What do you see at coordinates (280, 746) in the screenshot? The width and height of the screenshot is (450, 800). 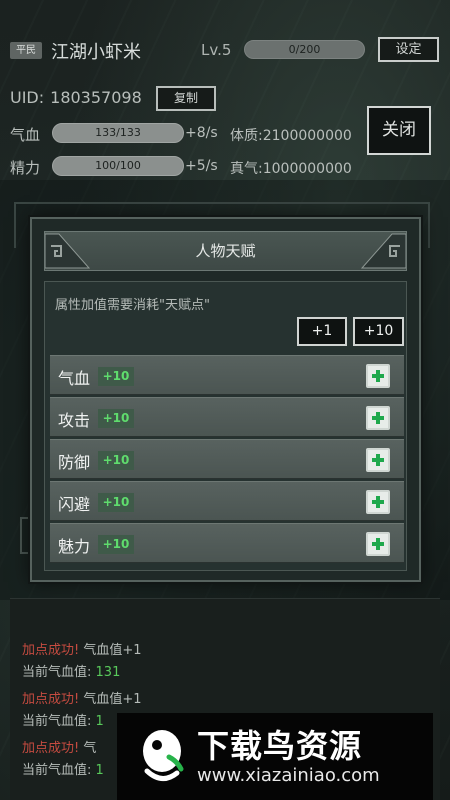 I see `watermark-title: 下载鸟资源` at bounding box center [280, 746].